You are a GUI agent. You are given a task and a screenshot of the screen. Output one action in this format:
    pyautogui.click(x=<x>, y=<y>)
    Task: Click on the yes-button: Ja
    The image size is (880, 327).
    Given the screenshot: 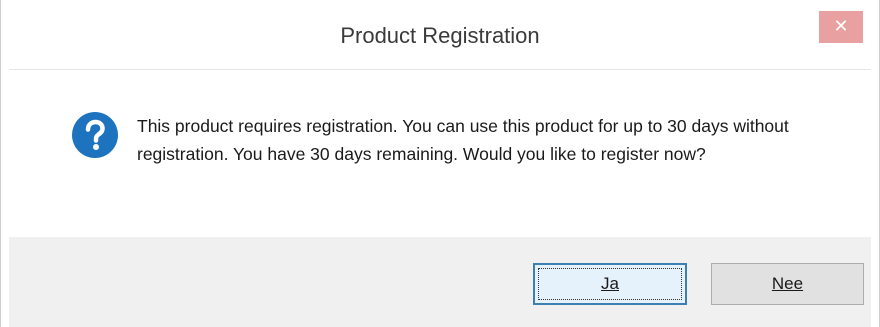 What is the action you would take?
    pyautogui.click(x=610, y=284)
    